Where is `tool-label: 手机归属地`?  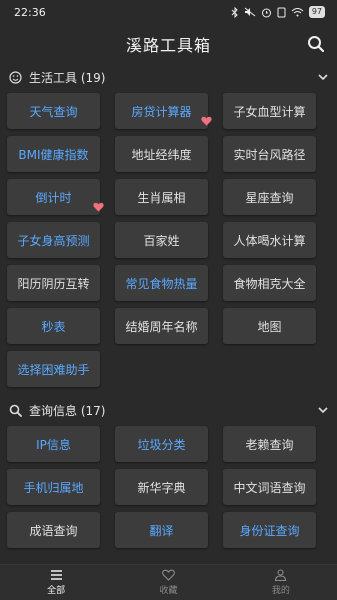
tool-label: 手机归属地 is located at coordinates (53, 487).